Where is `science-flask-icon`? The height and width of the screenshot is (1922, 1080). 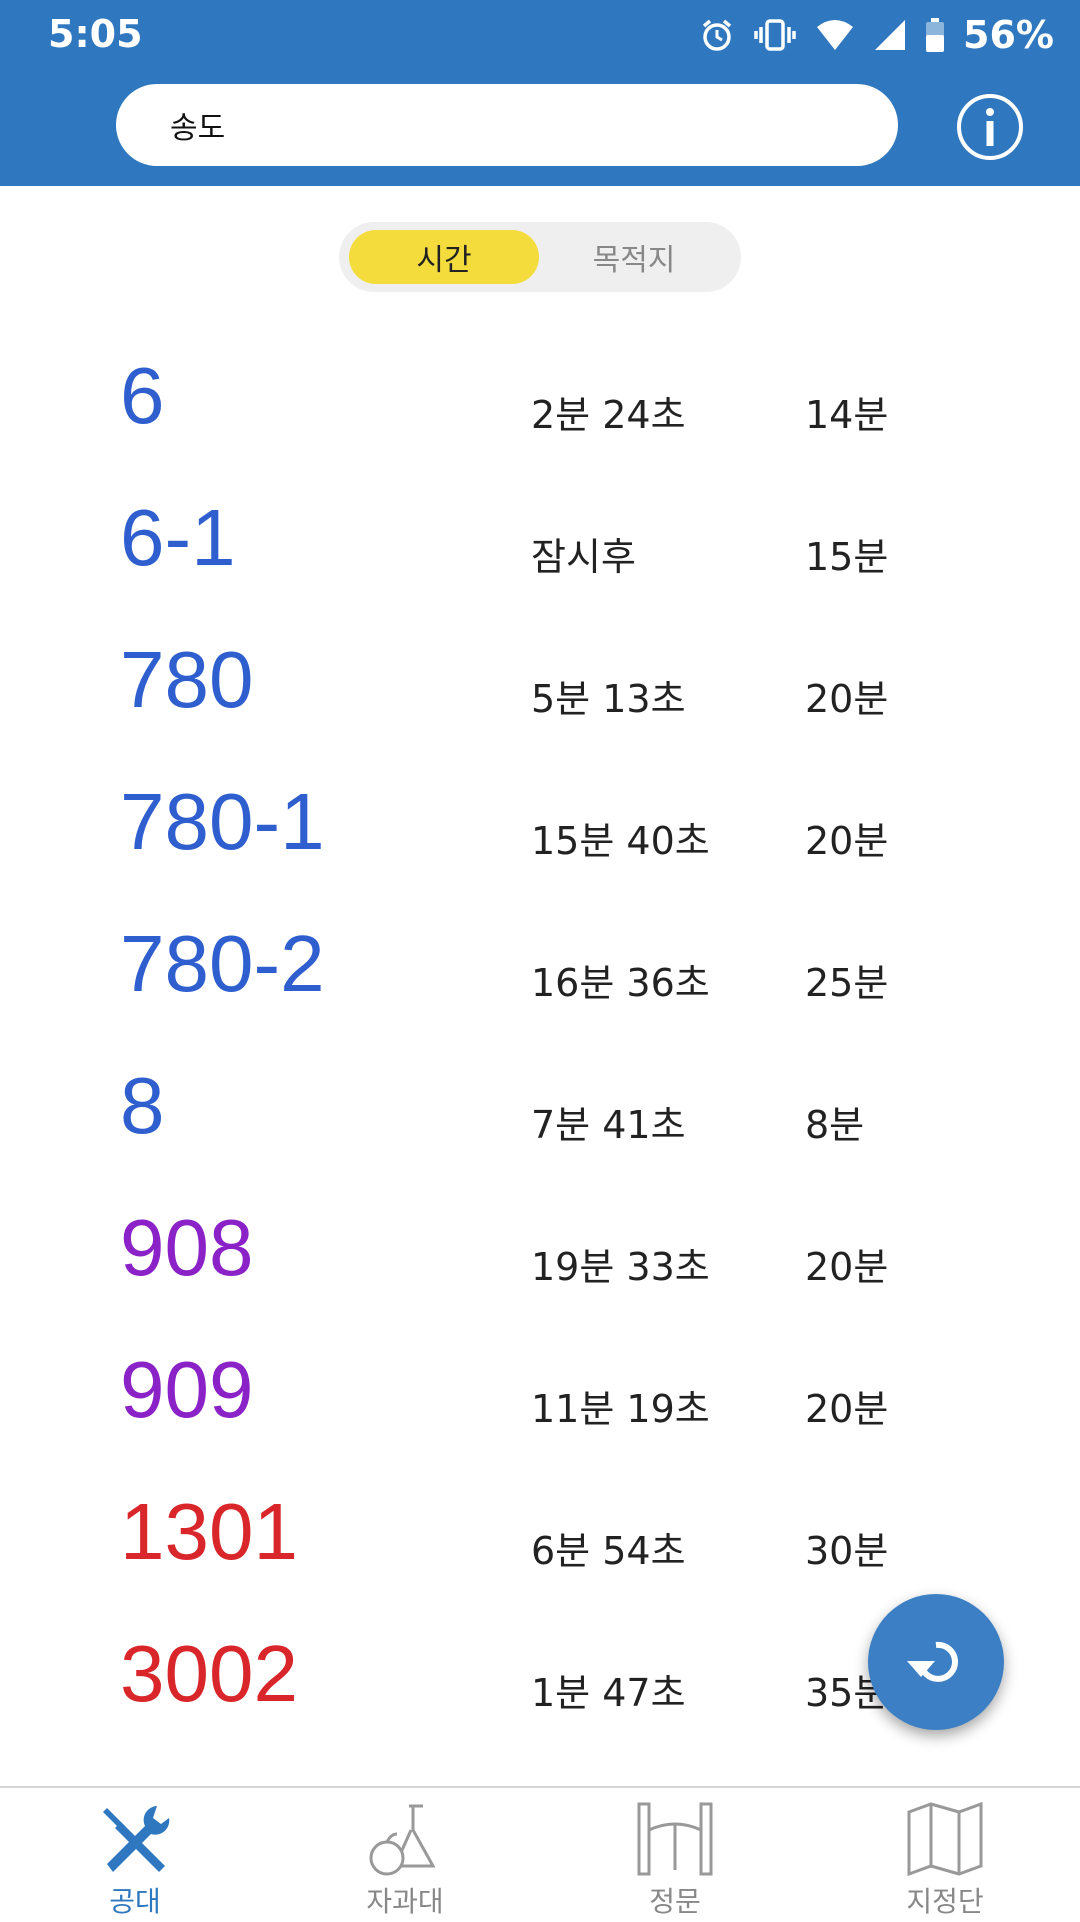
science-flask-icon is located at coordinates (402, 1840).